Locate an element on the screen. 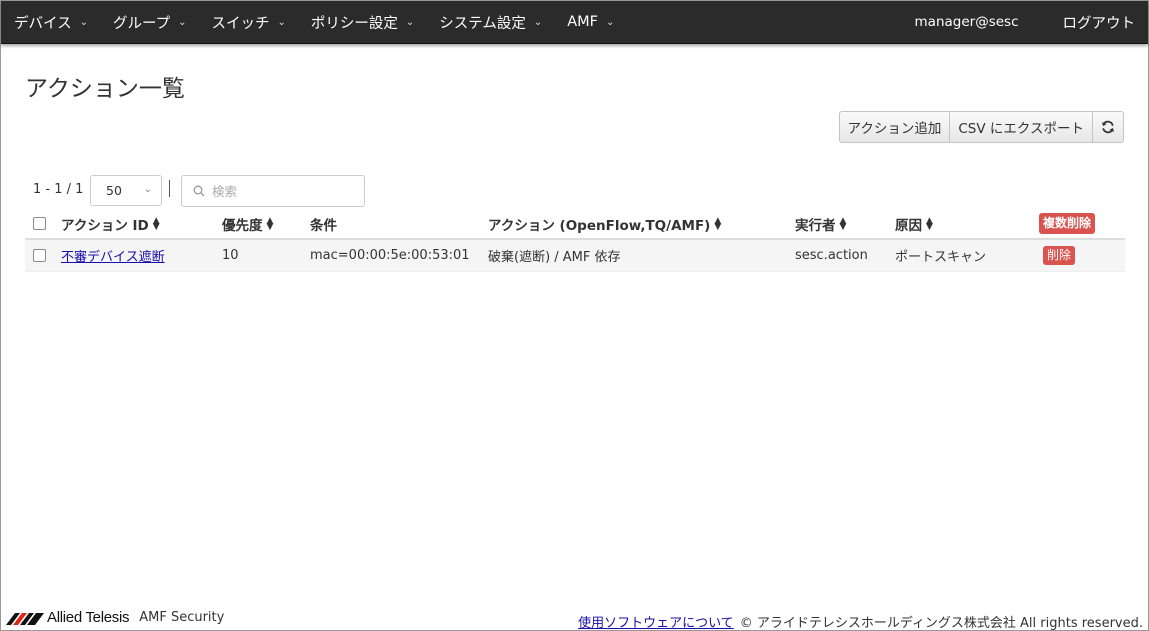 This screenshot has height=631, width=1149. nav-switches: スイッチ ⌄ is located at coordinates (248, 22).